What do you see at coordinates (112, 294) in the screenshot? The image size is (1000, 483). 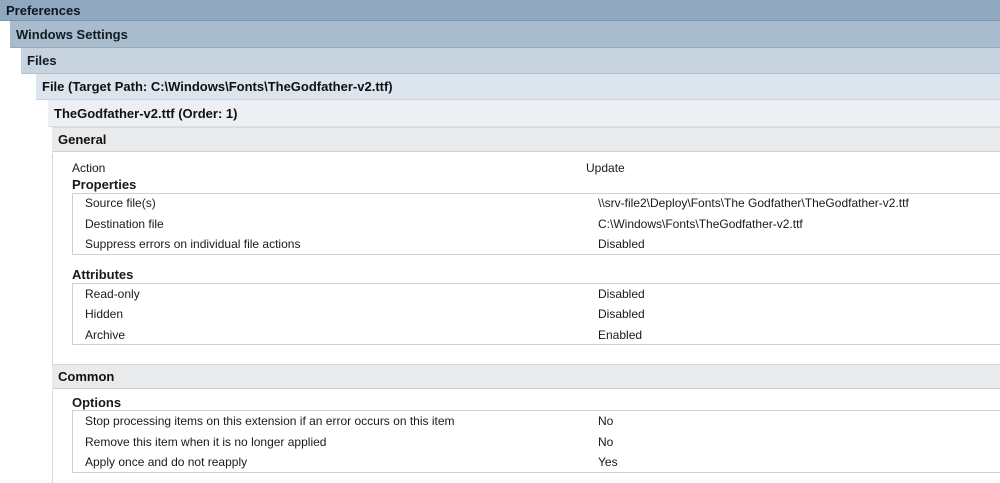 I see `read-only-label: Read-only` at bounding box center [112, 294].